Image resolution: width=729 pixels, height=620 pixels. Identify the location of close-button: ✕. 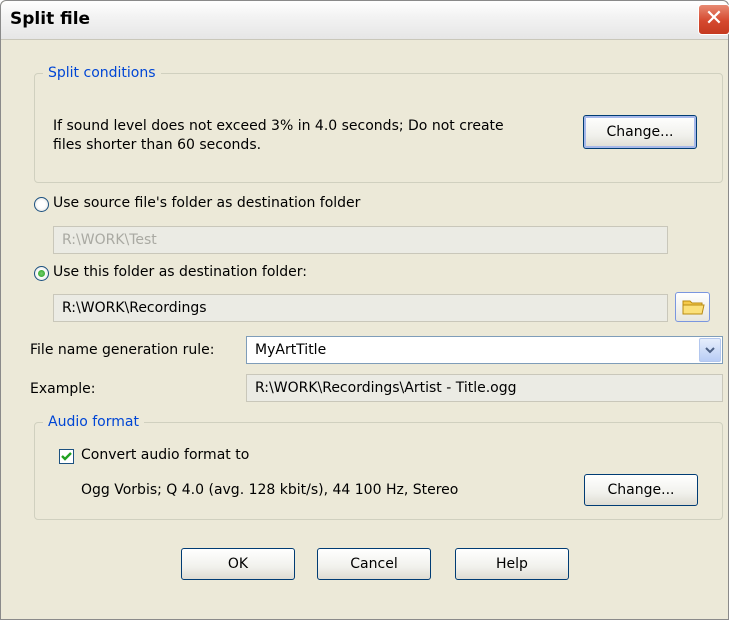
(713, 19).